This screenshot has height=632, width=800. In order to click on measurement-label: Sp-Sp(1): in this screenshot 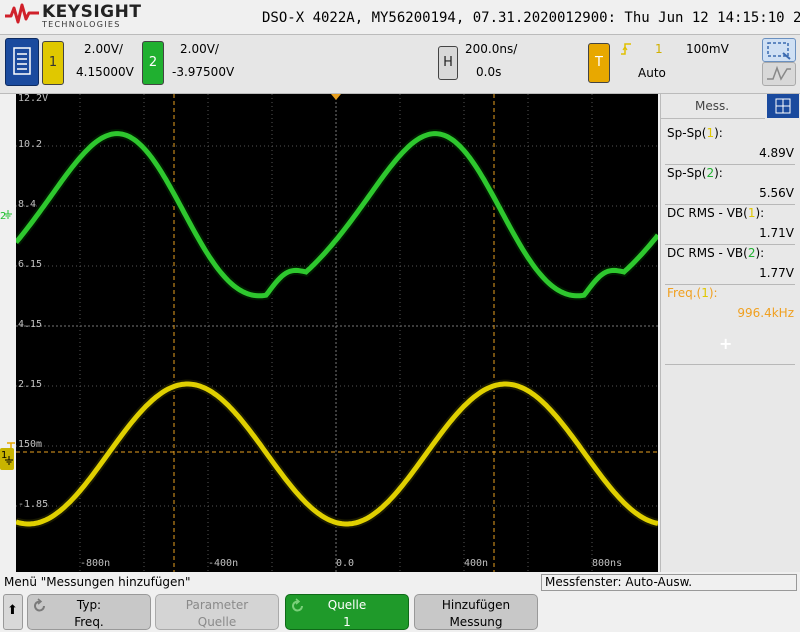, I will do `click(695, 133)`.